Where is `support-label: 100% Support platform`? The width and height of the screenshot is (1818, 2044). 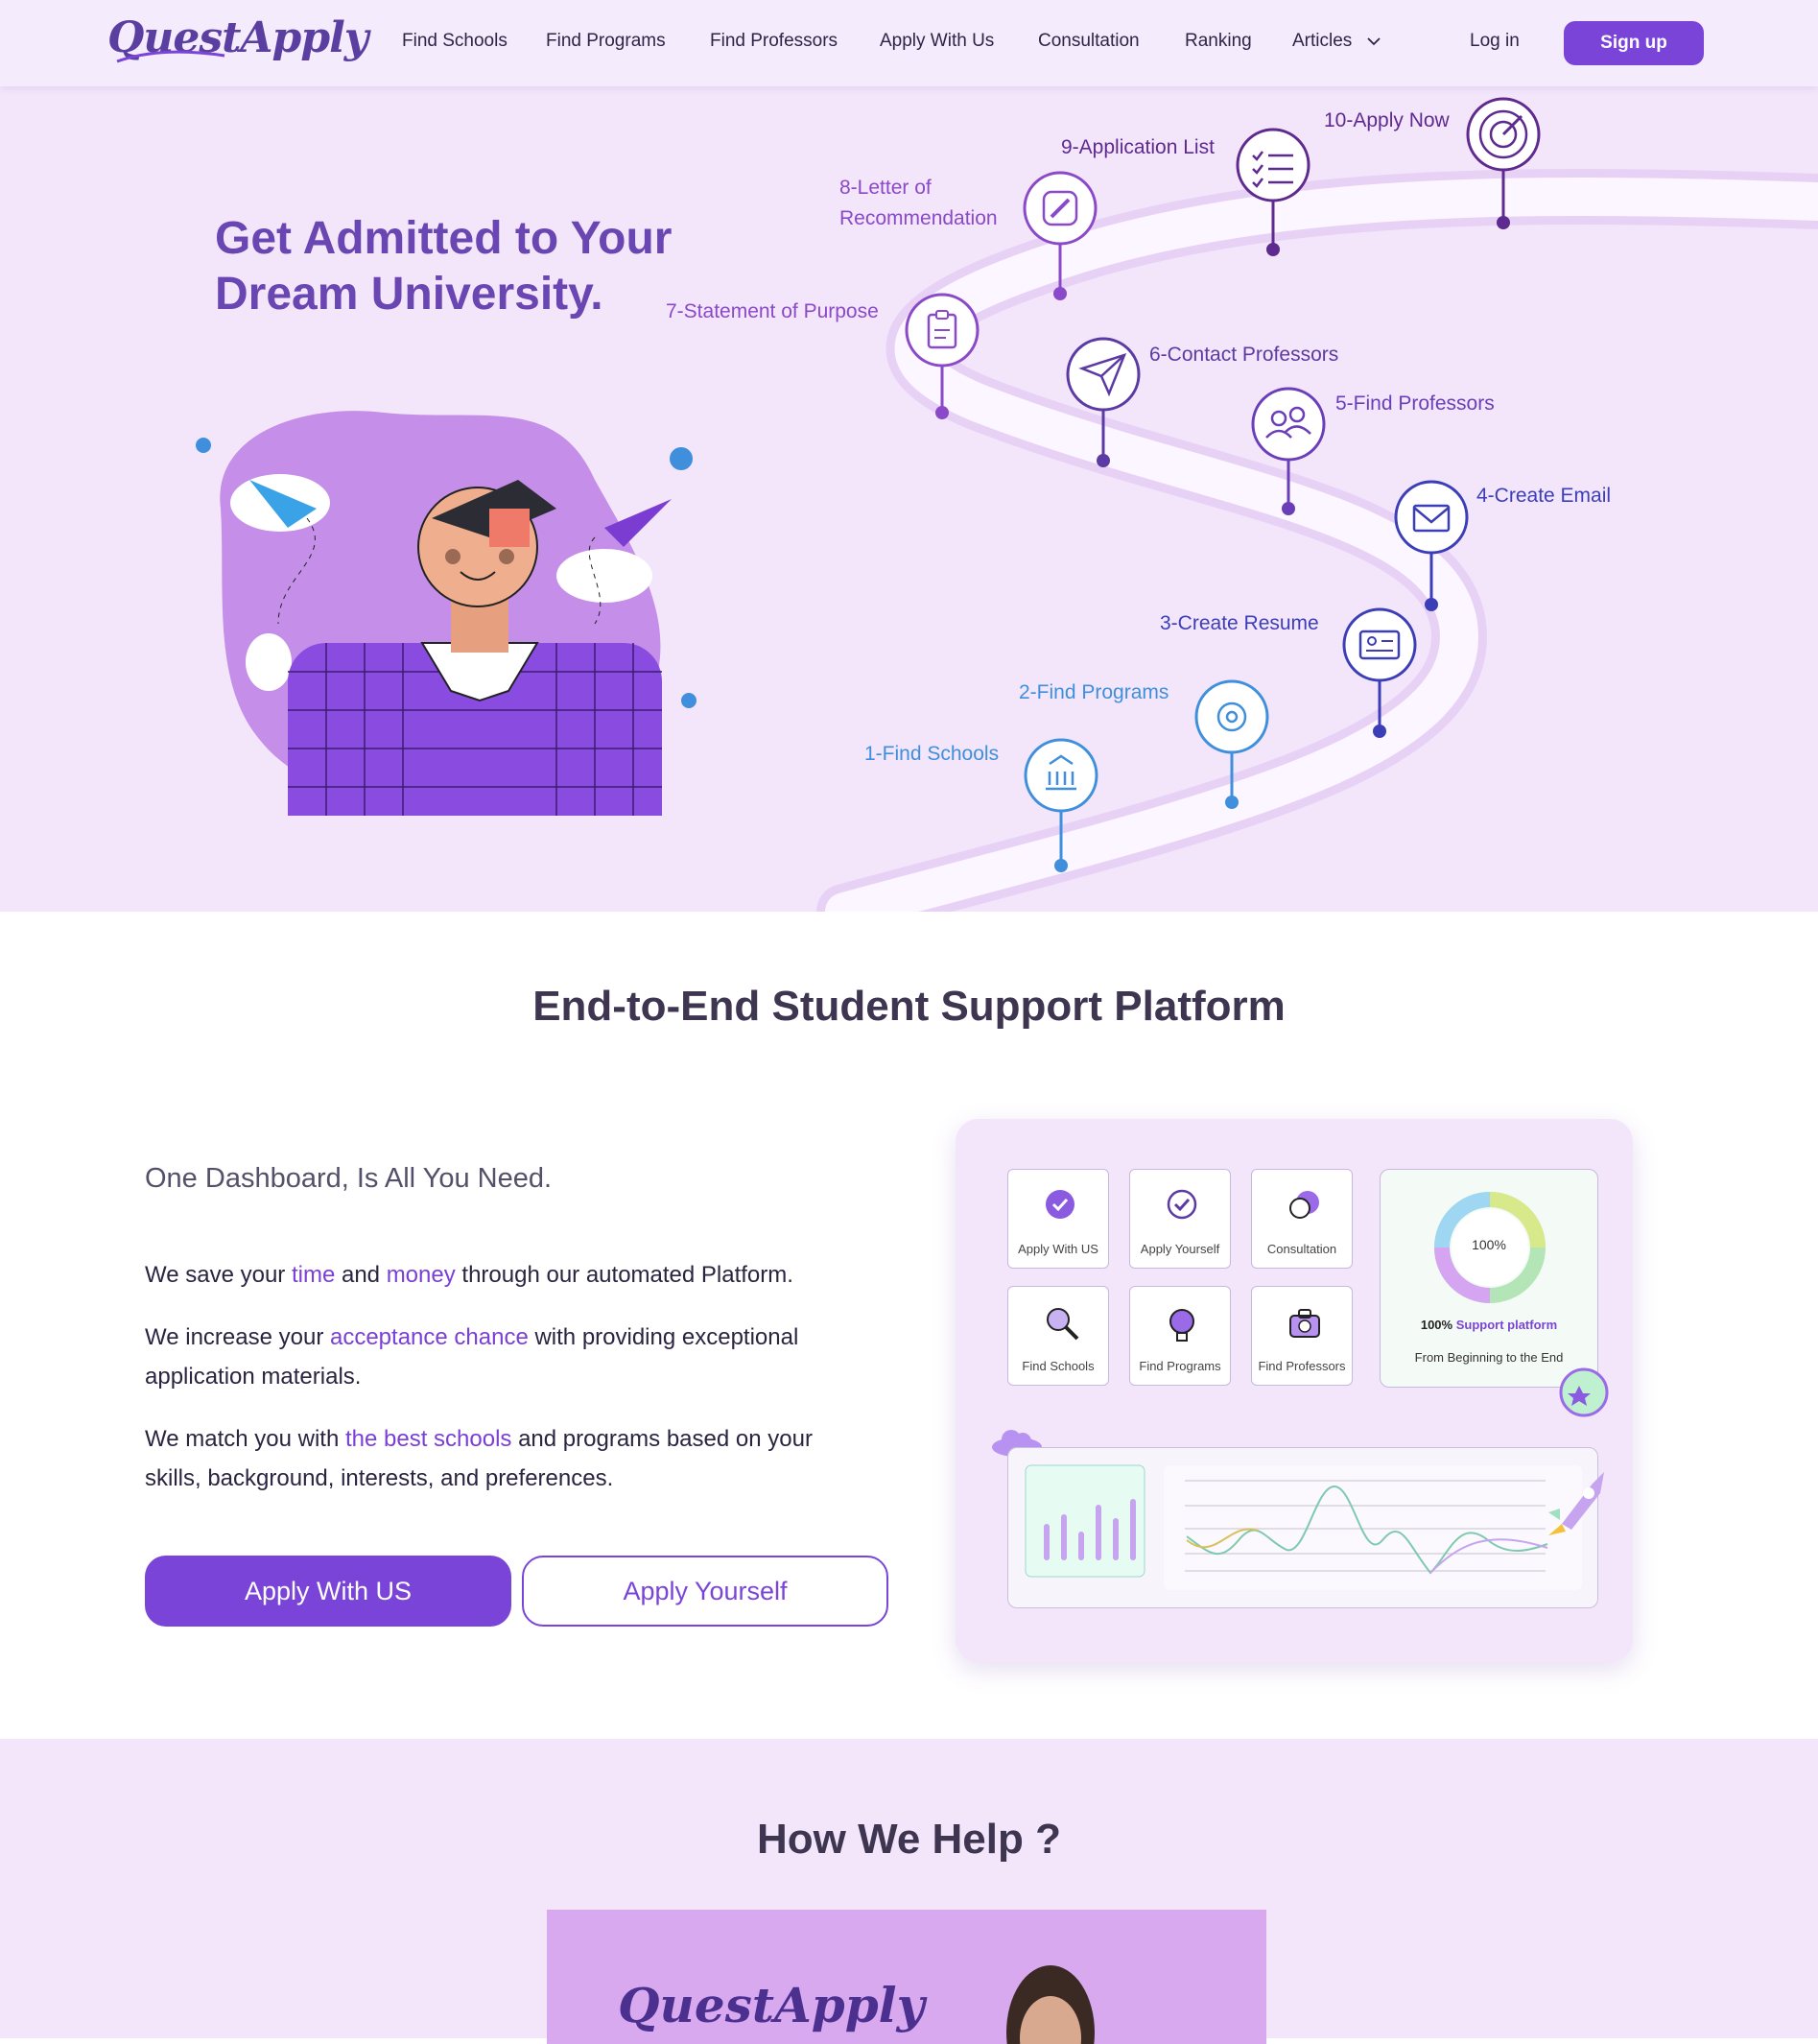
support-label: 100% Support platform is located at coordinates (1489, 1325).